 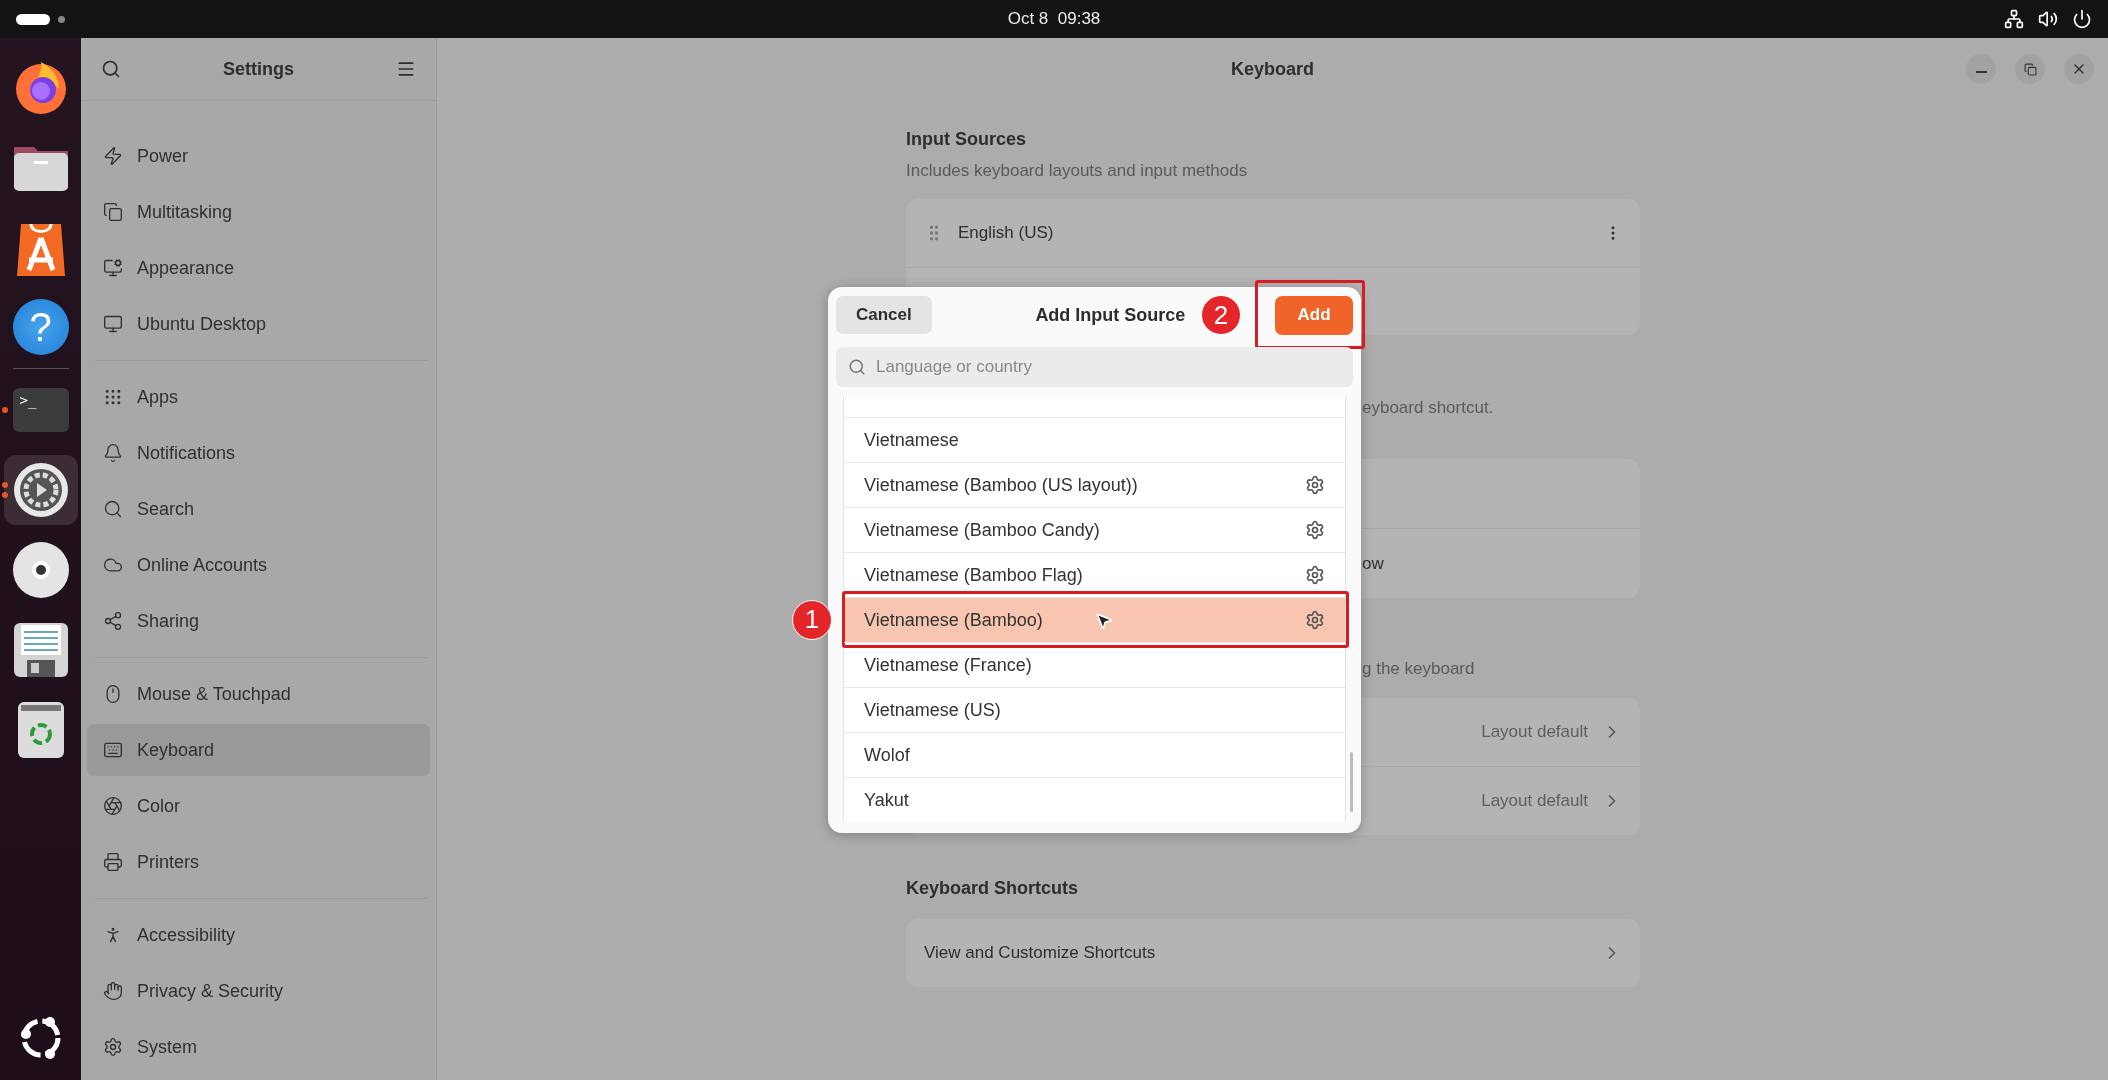 I want to click on sidebar-item-label: Mouse & Touchpad, so click(x=214, y=694).